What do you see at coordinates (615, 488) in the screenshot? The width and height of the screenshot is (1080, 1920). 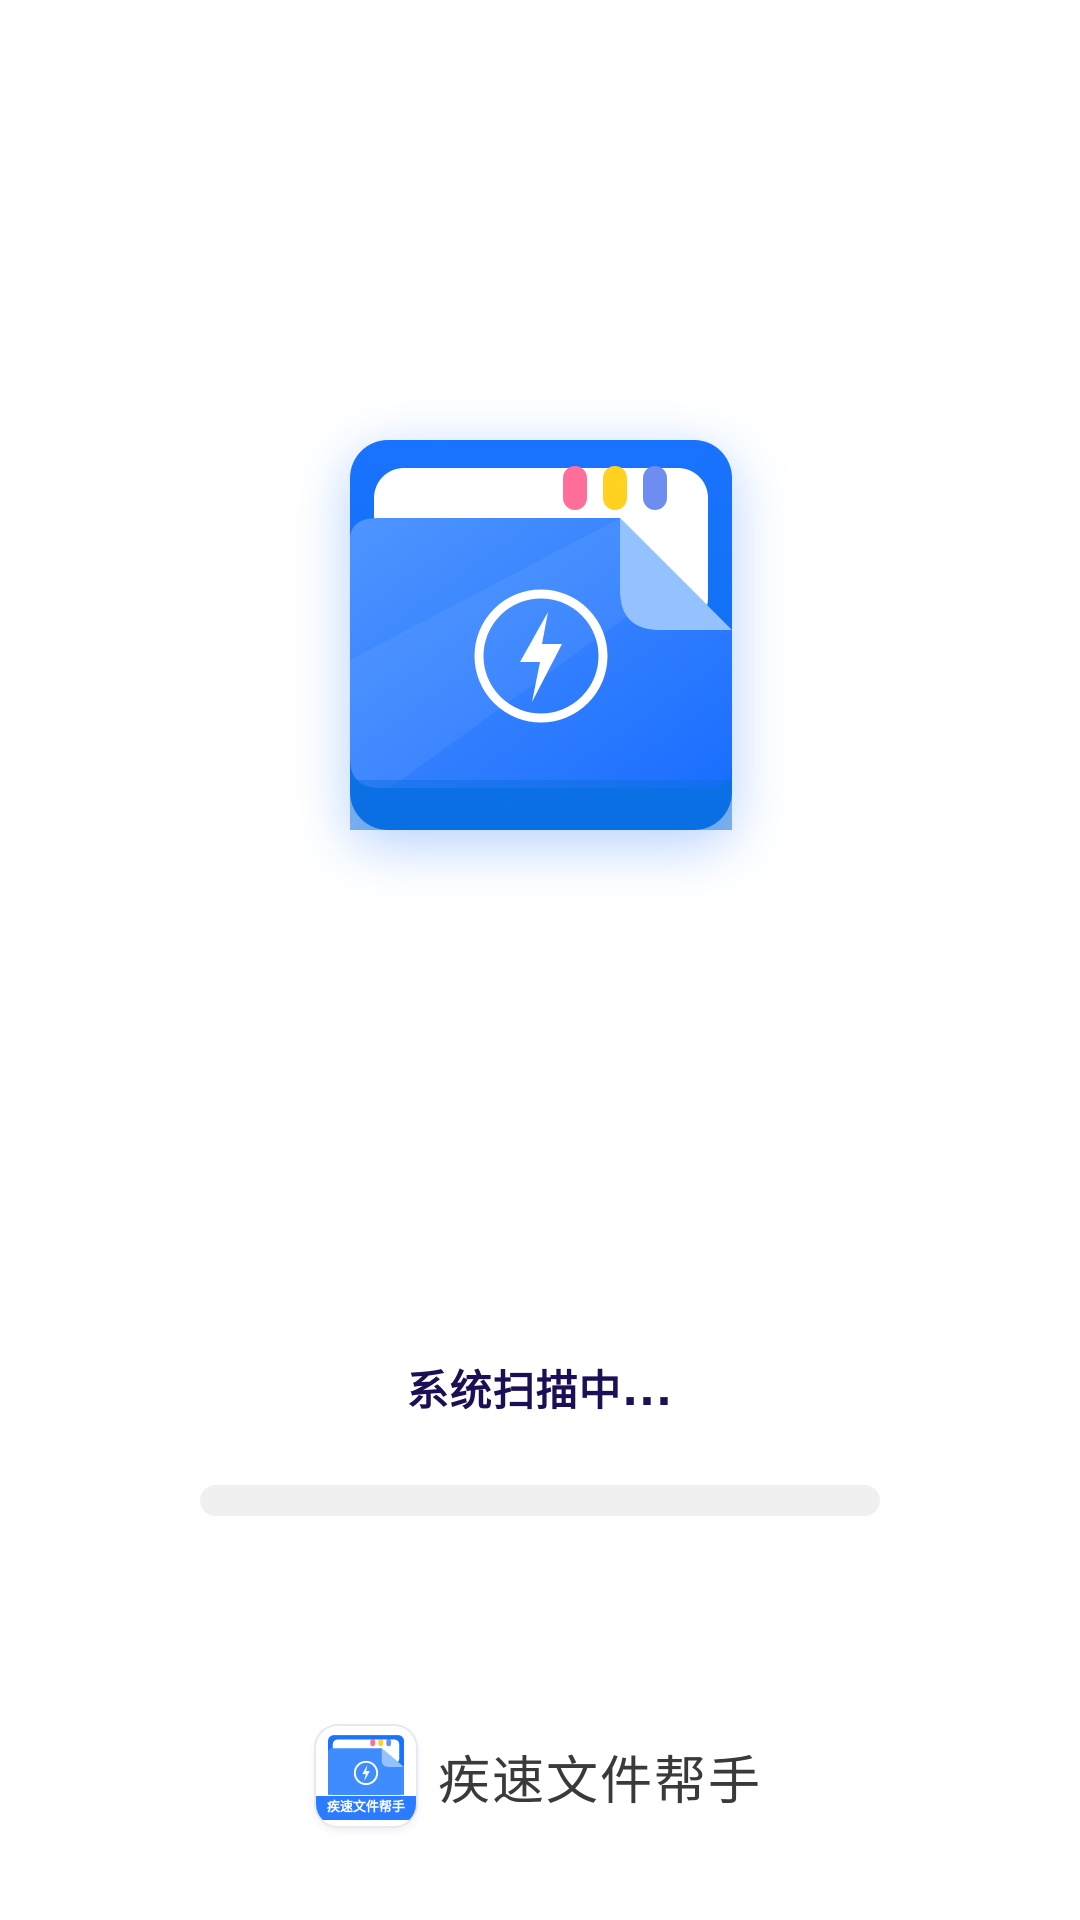 I see `yellow-tab` at bounding box center [615, 488].